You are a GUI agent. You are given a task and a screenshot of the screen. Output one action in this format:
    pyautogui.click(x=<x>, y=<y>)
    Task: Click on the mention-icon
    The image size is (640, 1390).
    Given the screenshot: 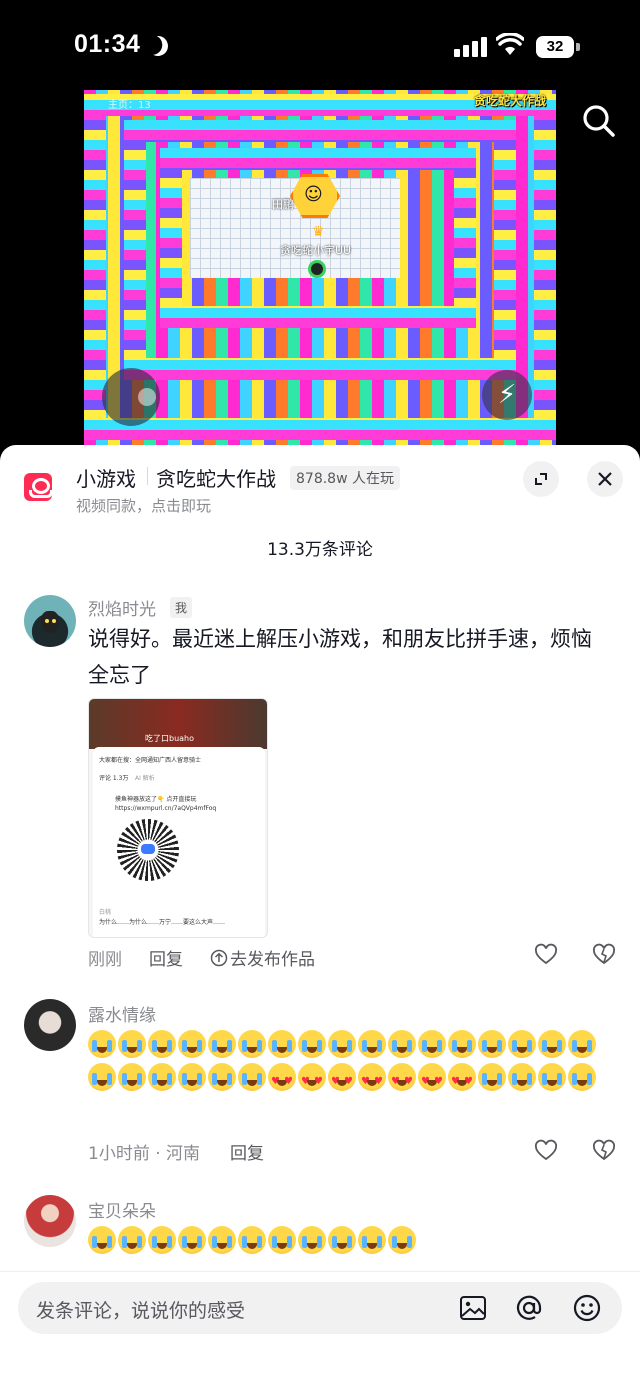 What is the action you would take?
    pyautogui.click(x=529, y=1308)
    